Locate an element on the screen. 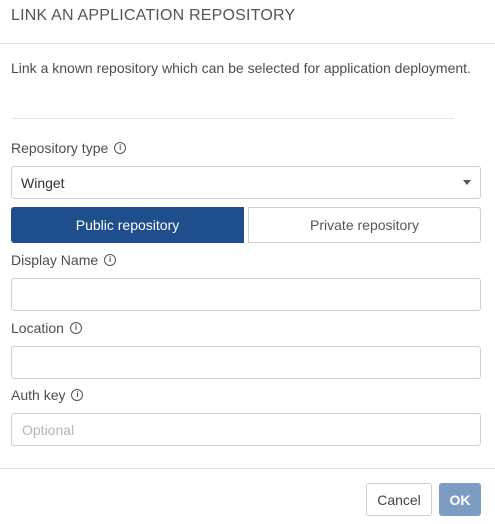 The width and height of the screenshot is (495, 524). repository-type-value: Winget is located at coordinates (43, 183).